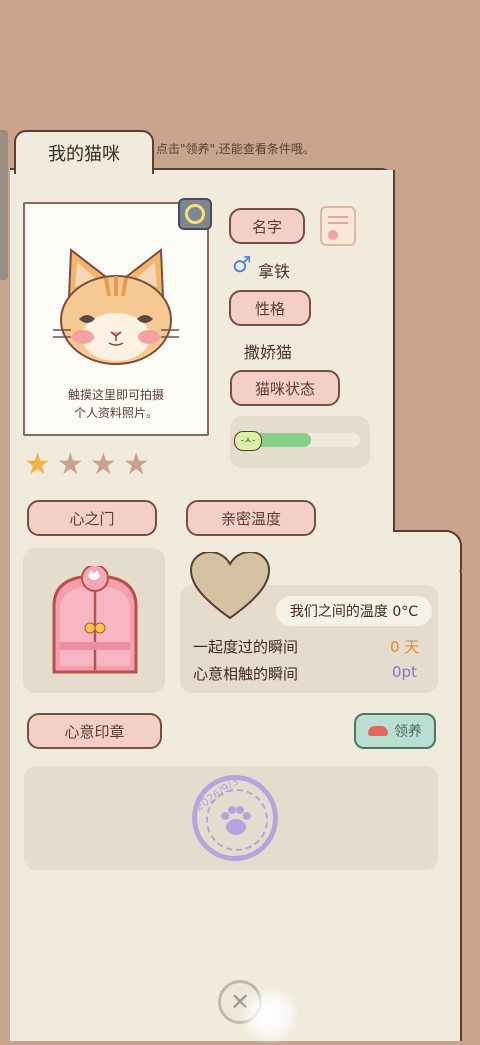 Image resolution: width=480 pixels, height=1045 pixels. What do you see at coordinates (270, 308) in the screenshot?
I see `personality-label-button: 性格` at bounding box center [270, 308].